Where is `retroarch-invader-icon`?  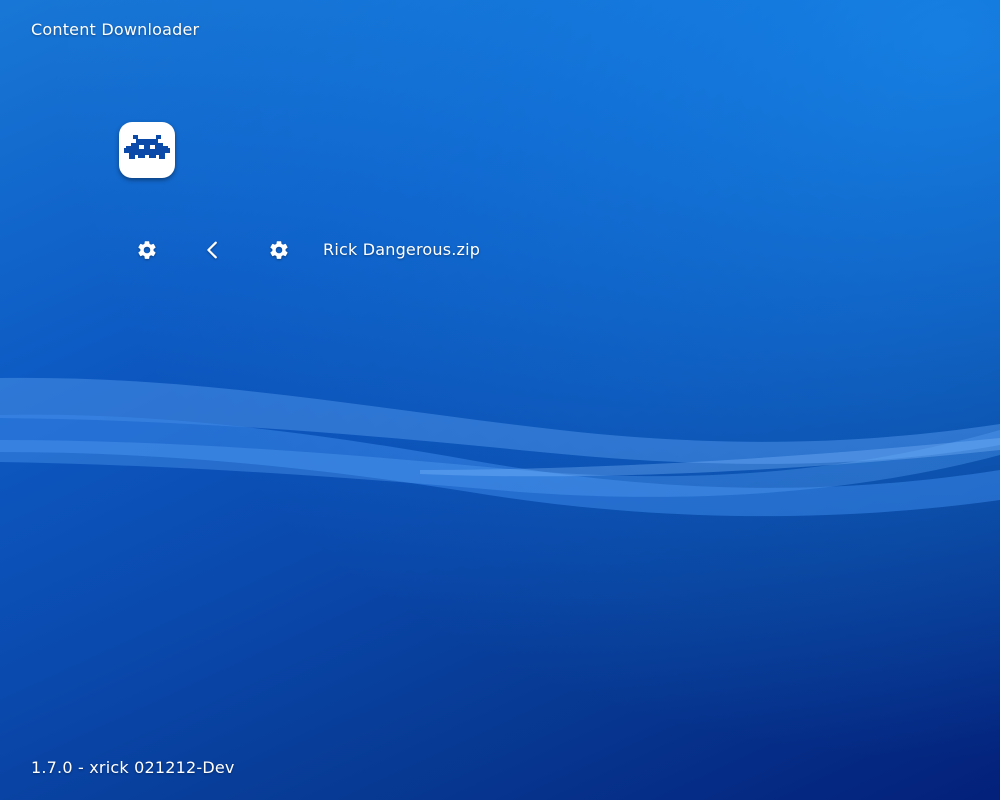
retroarch-invader-icon is located at coordinates (147, 150).